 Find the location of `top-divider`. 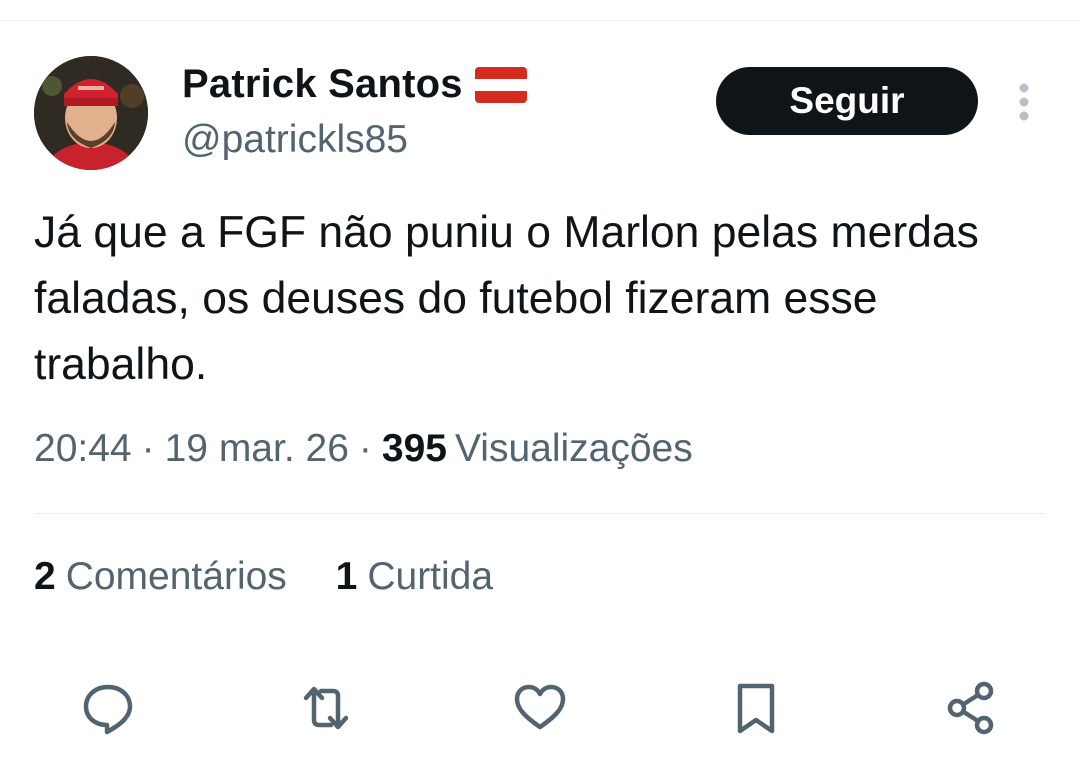

top-divider is located at coordinates (540, 20).